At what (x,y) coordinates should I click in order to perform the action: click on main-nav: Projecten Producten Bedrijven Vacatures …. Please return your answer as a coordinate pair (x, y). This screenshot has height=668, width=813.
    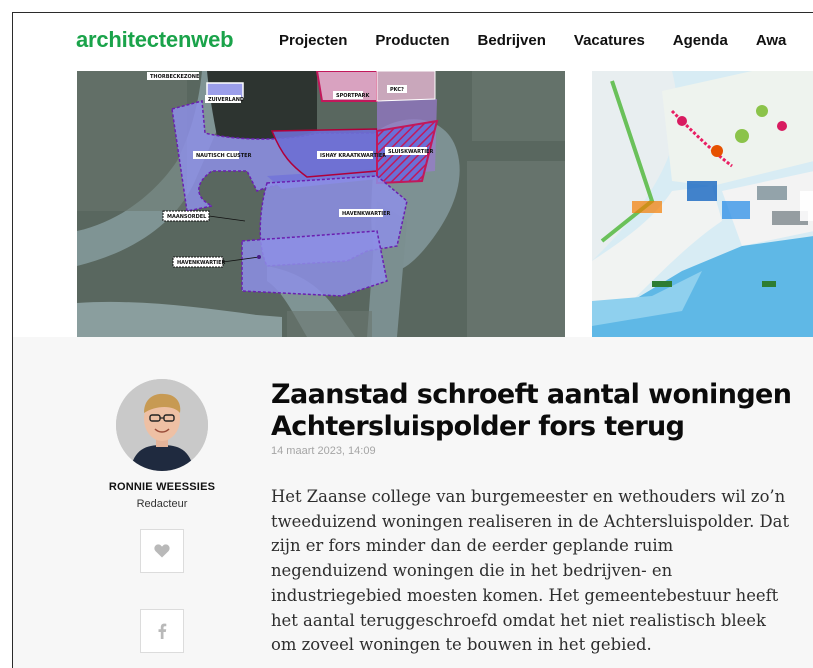
    Looking at the image, I should click on (546, 40).